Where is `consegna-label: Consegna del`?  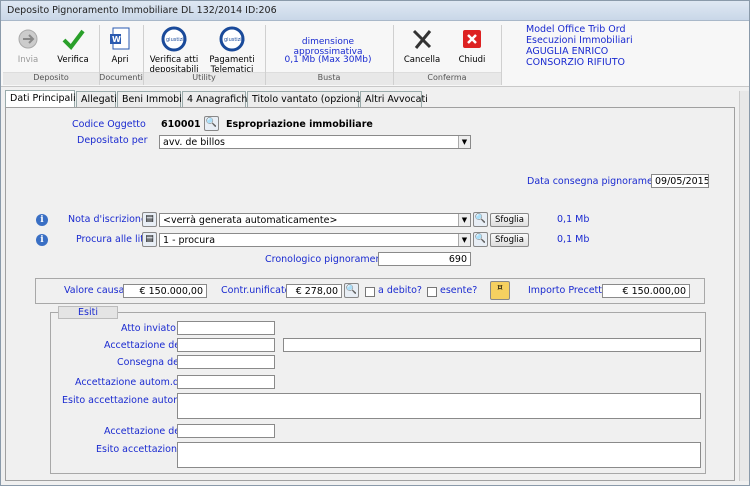 consegna-label: Consegna del is located at coordinates (149, 362).